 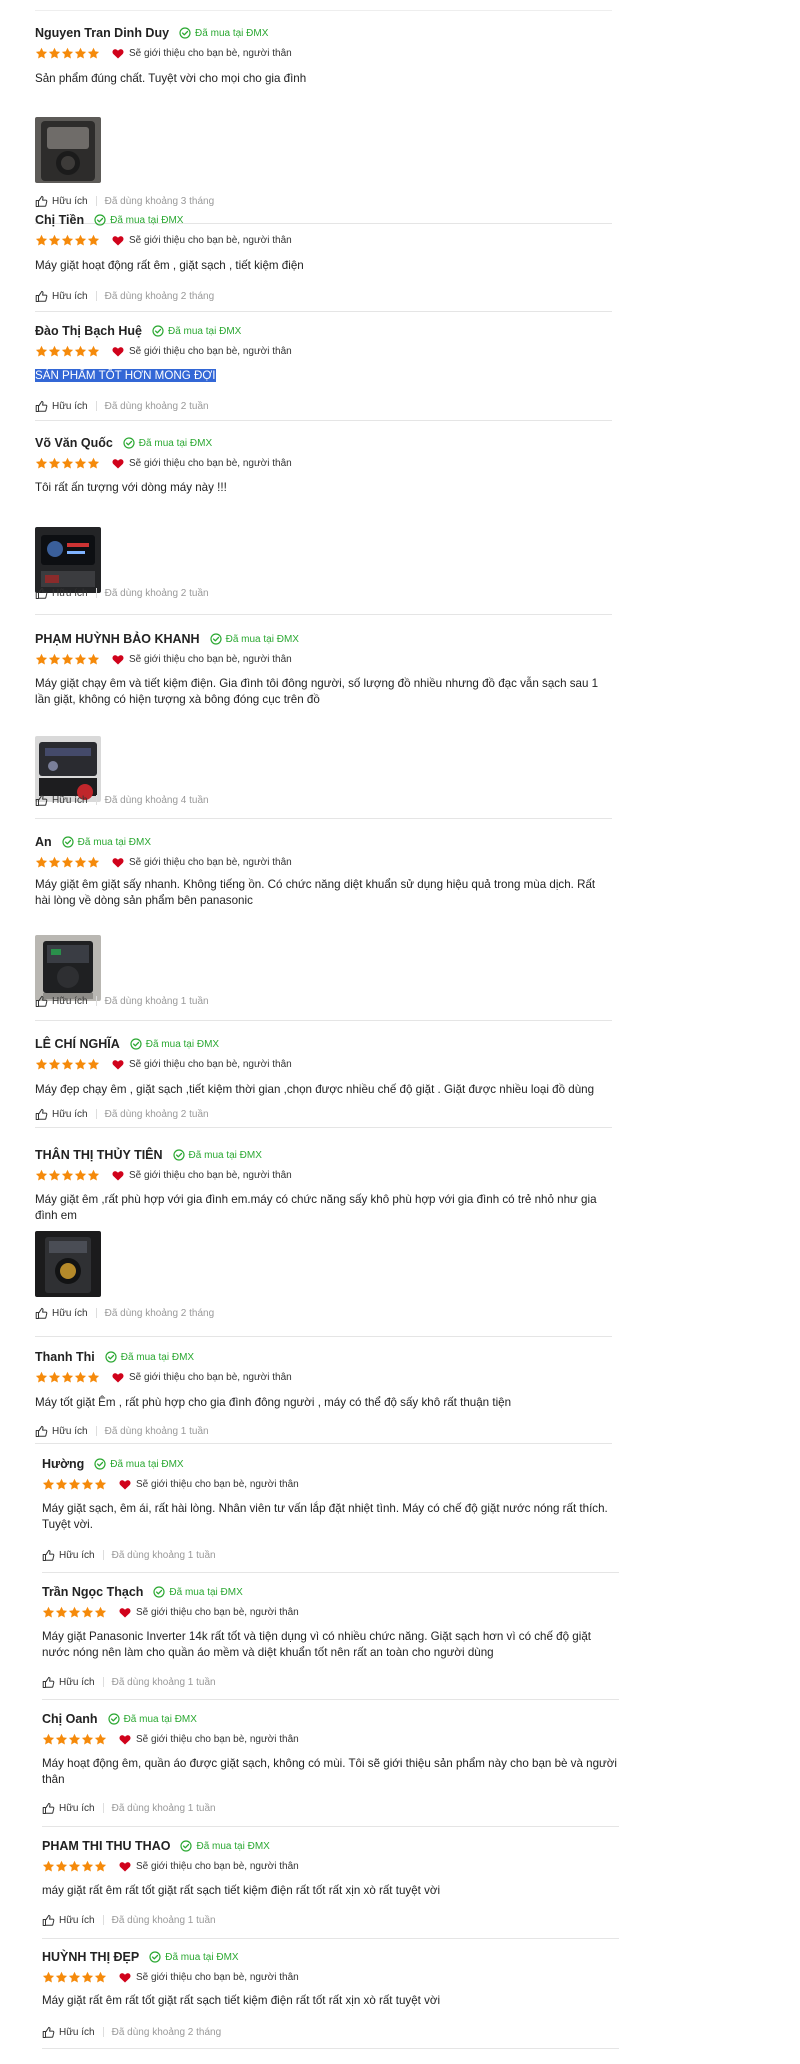 I want to click on review-header: LÊ CHÍ NGHĨA Đã mua tại ĐMX, so click(x=323, y=1044).